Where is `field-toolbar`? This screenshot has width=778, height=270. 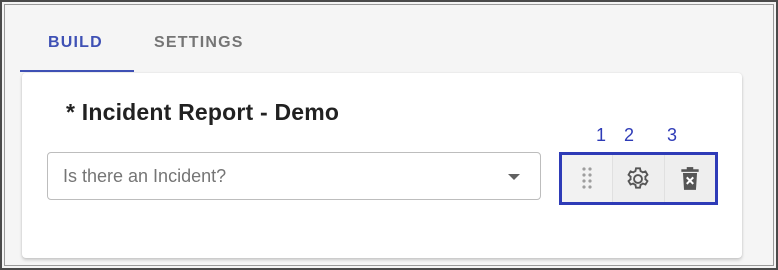 field-toolbar is located at coordinates (638, 178).